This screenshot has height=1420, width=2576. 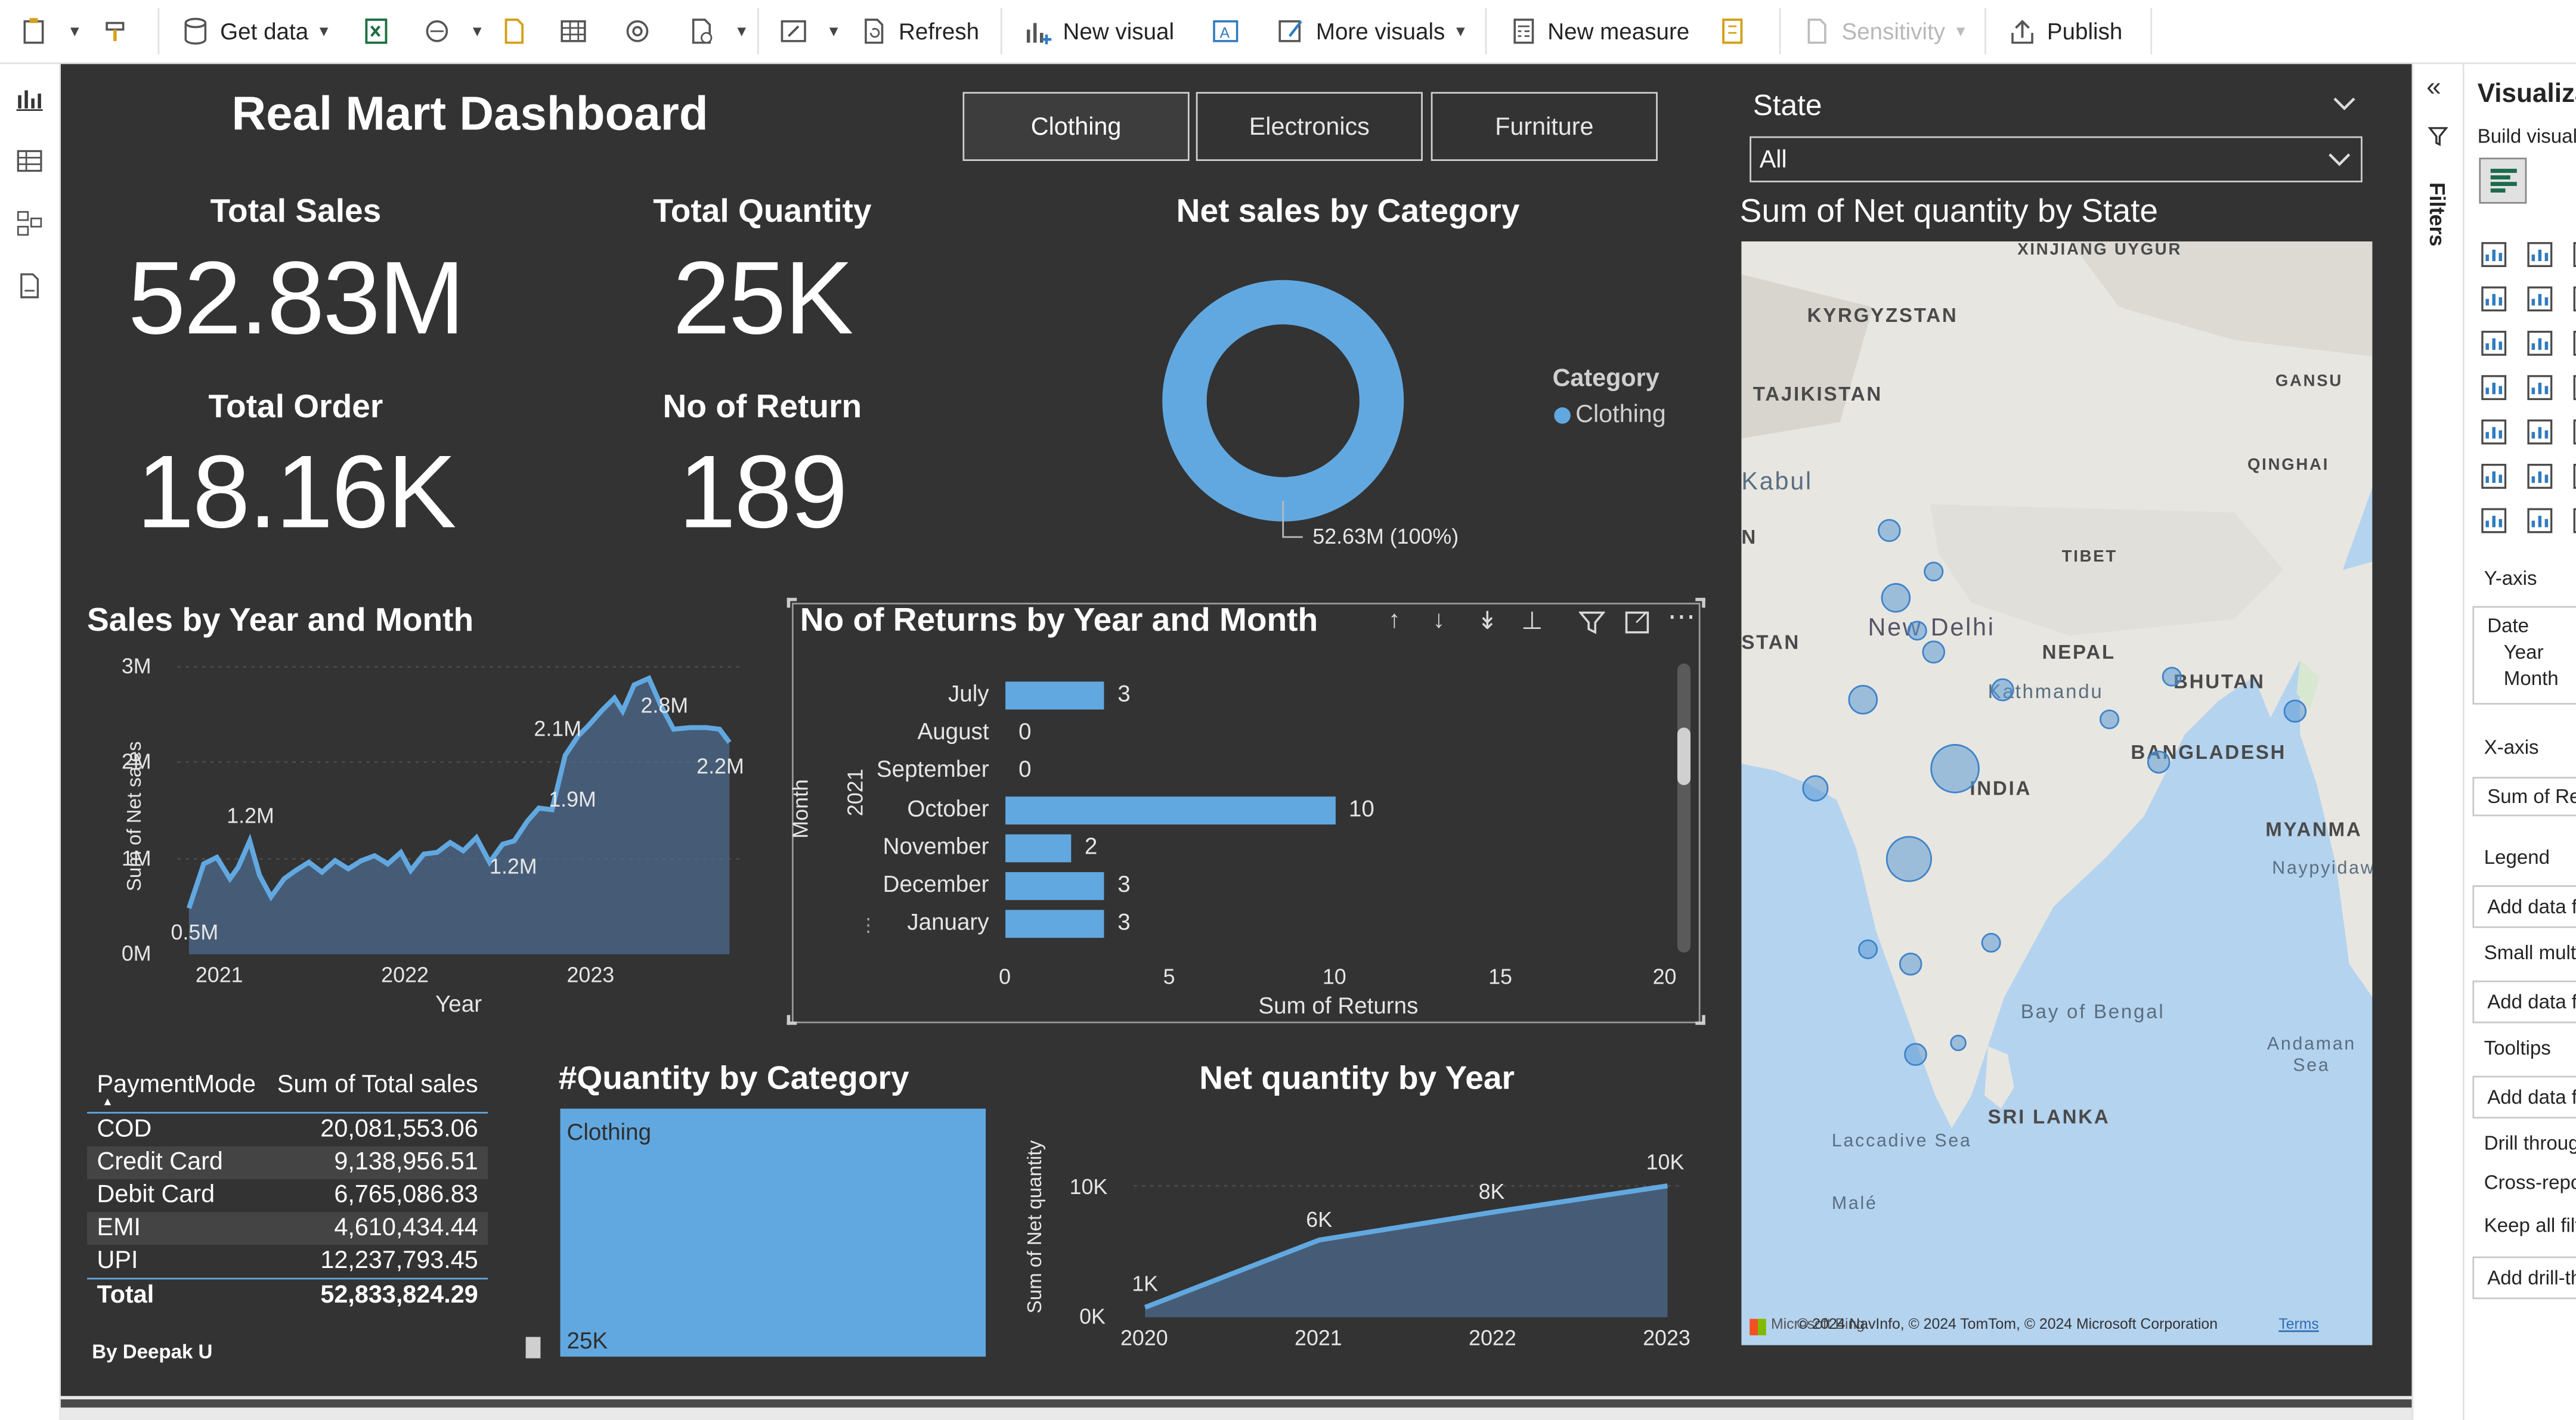 I want to click on filters-tab-label: Filters, so click(x=2437, y=214).